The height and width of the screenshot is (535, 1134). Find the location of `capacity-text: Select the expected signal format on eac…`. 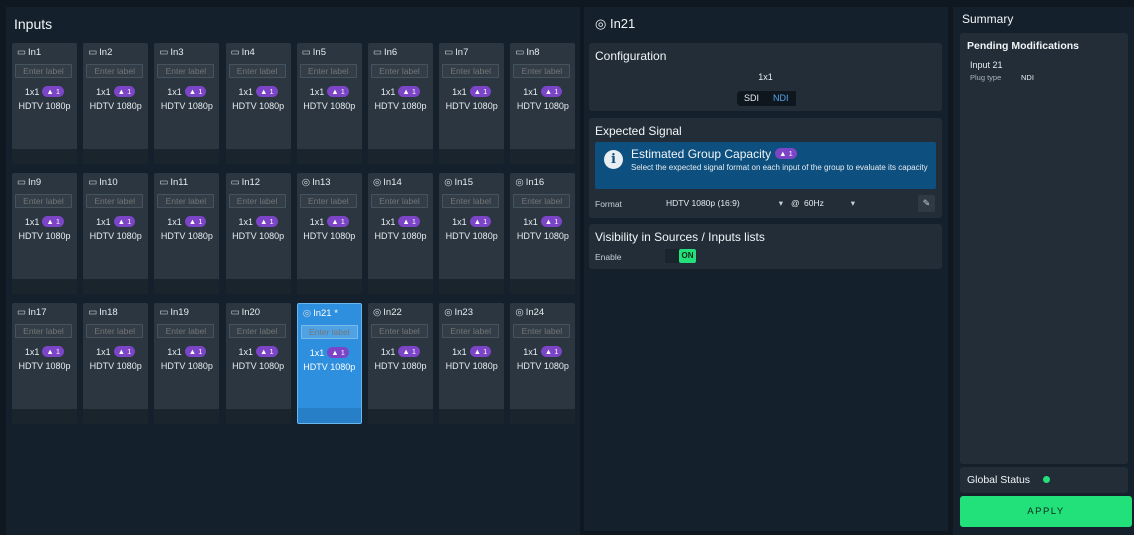

capacity-text: Select the expected signal format on eac… is located at coordinates (779, 167).